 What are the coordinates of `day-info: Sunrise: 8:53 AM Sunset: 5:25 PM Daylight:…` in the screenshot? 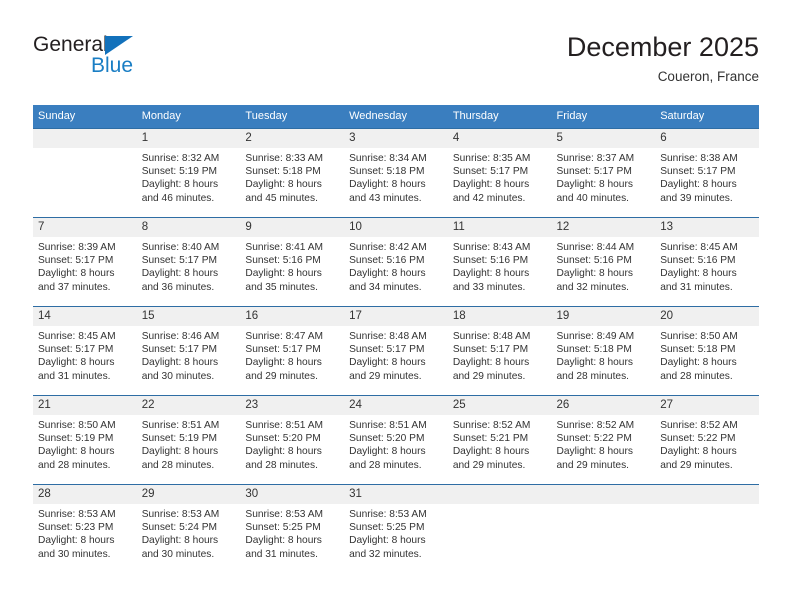 It's located at (396, 532).